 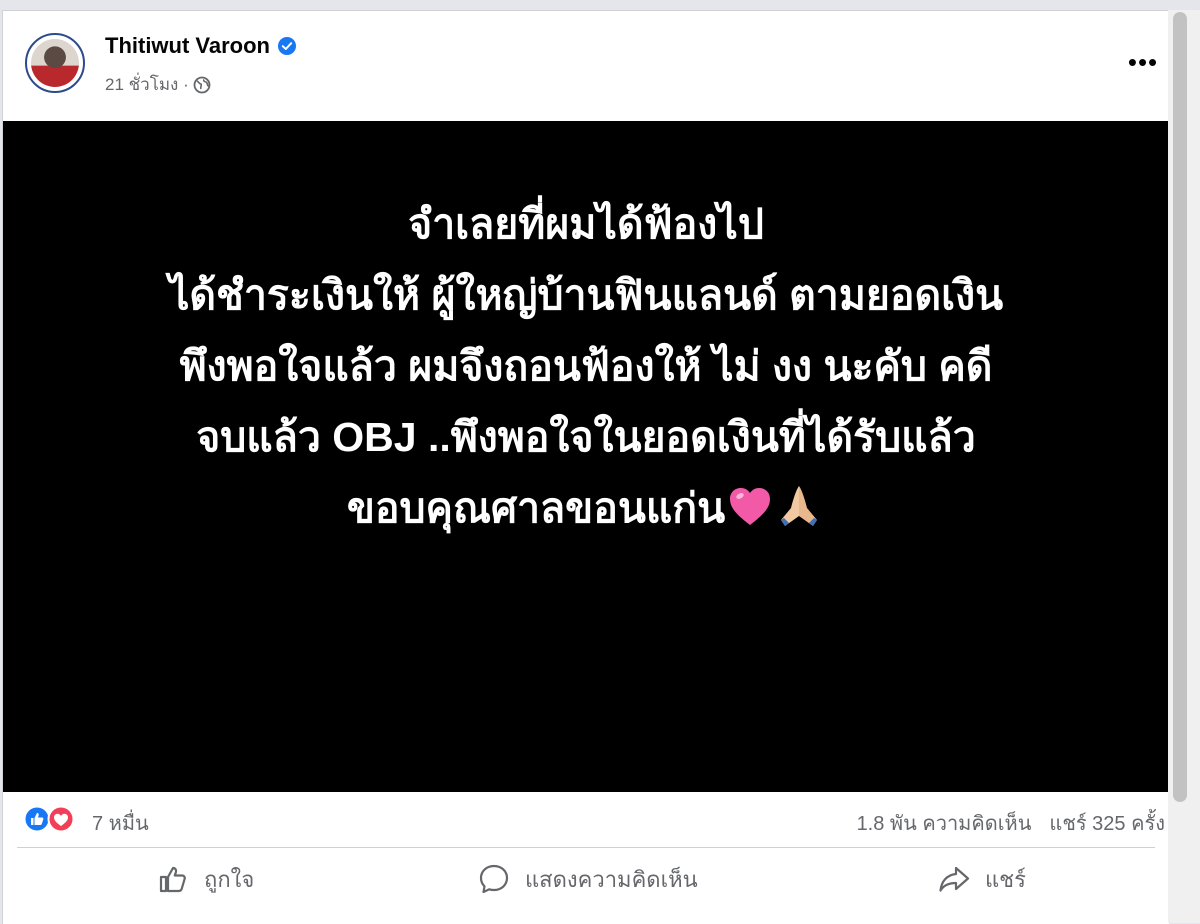 I want to click on post-time: 21 ชั่วโมง ·, so click(x=147, y=84).